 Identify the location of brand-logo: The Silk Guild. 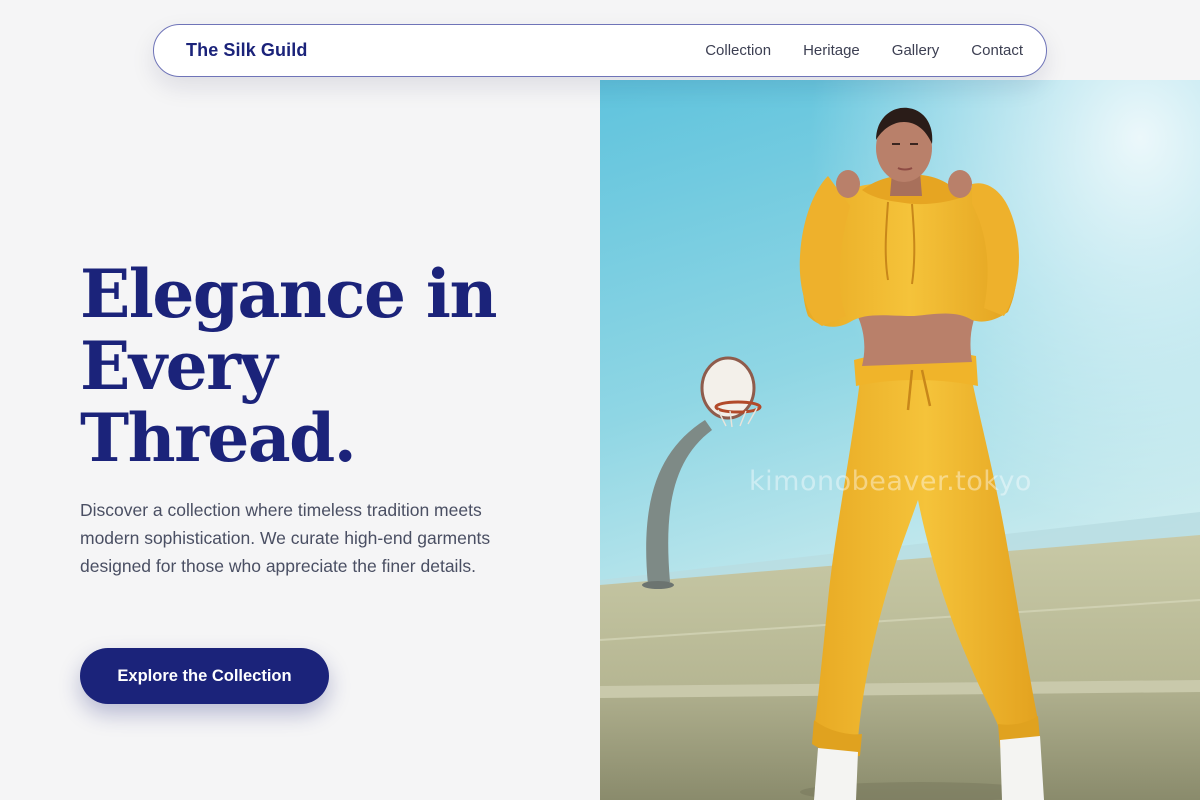
(246, 50).